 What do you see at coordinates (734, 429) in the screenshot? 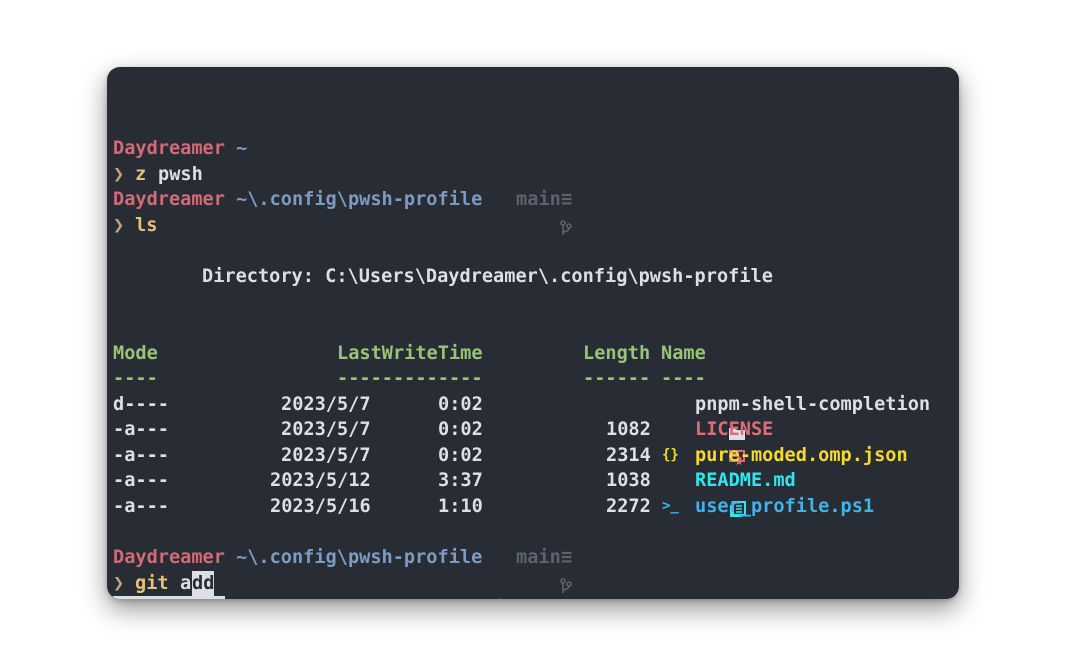
I see `row-name: LICENSE` at bounding box center [734, 429].